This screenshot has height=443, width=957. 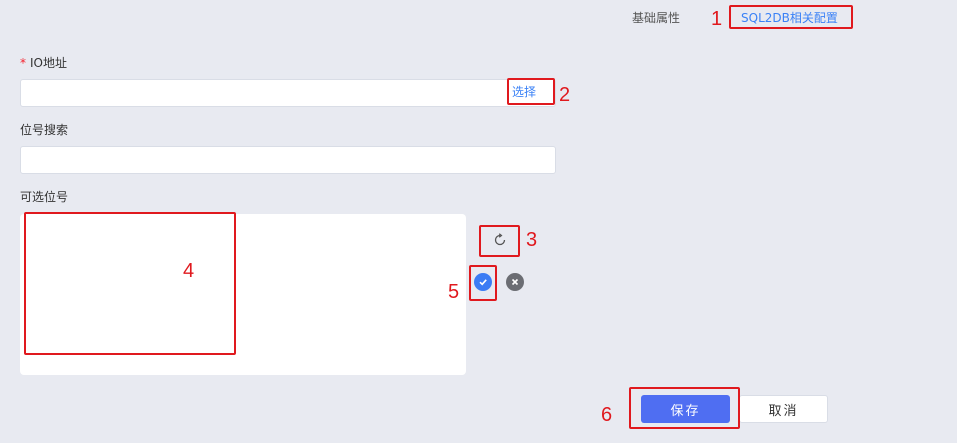 I want to click on io-address-label-text: IO地址, so click(x=48, y=63).